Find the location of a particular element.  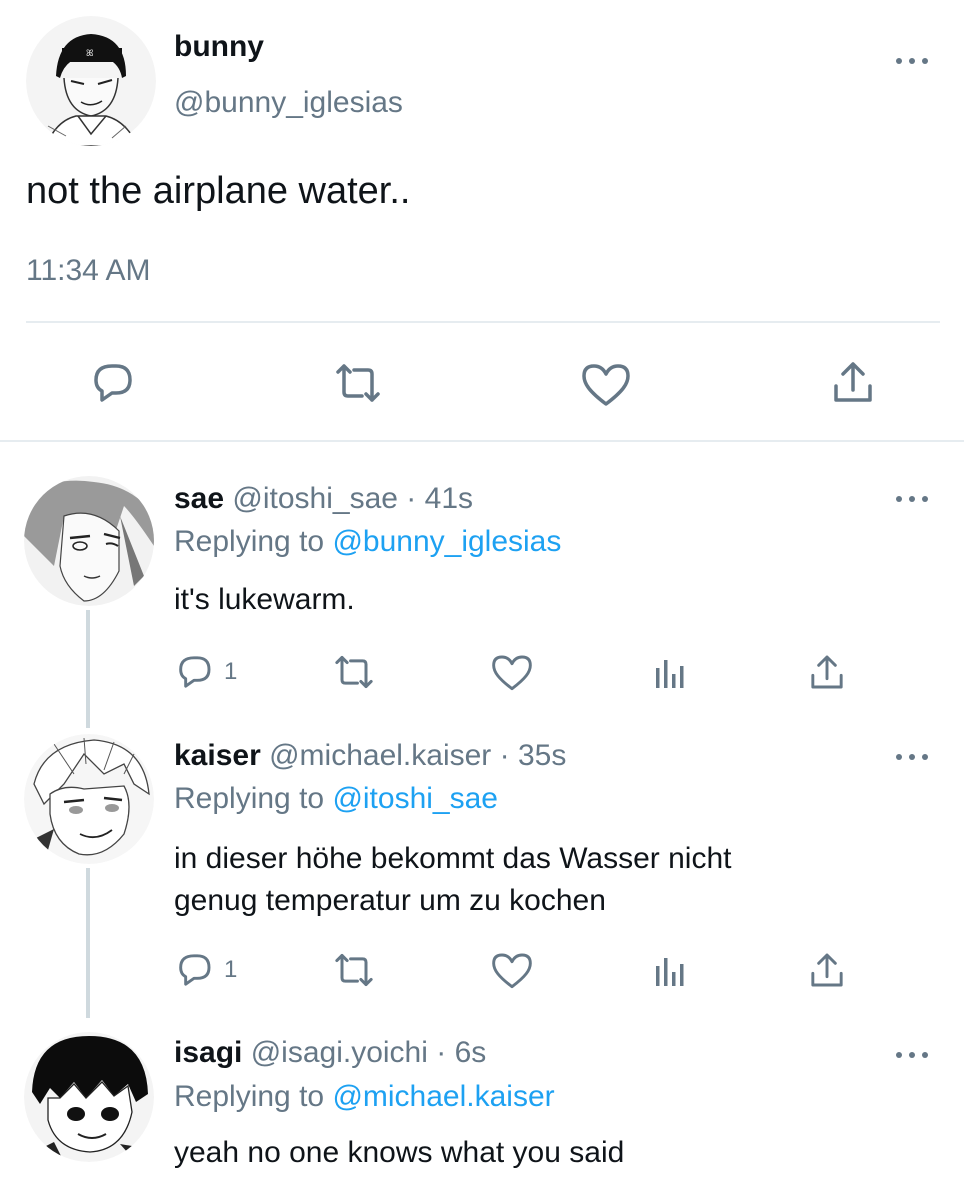

replying-to: Replying to @michael.kaiser is located at coordinates (364, 1097).